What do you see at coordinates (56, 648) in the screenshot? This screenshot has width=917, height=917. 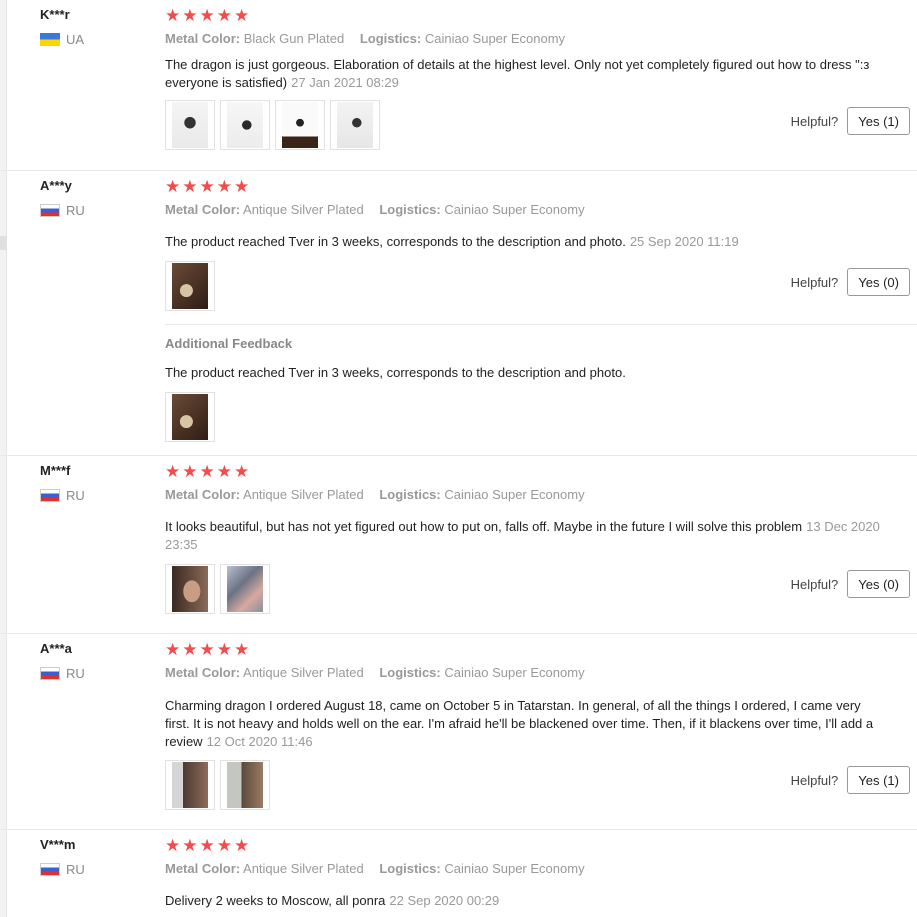 I see `reviewer-name: A***a` at bounding box center [56, 648].